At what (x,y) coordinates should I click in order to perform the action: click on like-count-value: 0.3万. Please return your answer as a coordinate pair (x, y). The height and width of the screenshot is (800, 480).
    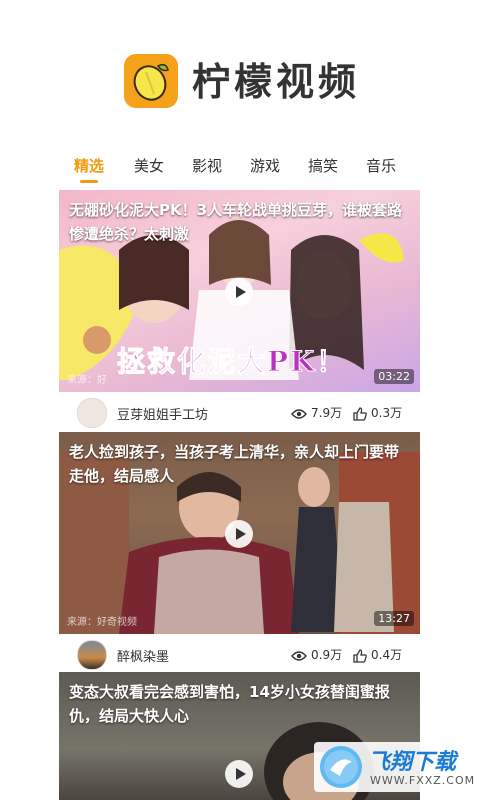
    Looking at the image, I should click on (387, 413).